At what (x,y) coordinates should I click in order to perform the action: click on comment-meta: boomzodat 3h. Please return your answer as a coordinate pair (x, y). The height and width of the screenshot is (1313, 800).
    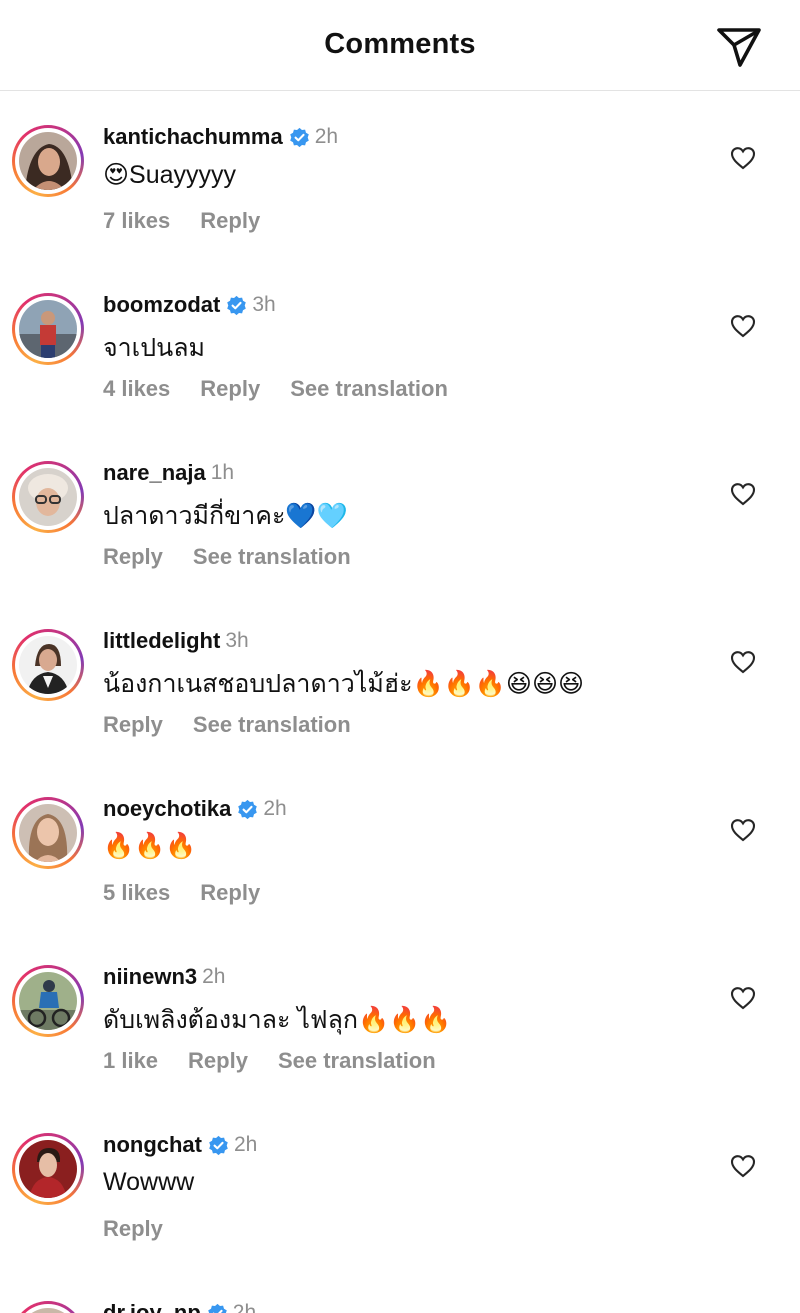
    Looking at the image, I should click on (189, 307).